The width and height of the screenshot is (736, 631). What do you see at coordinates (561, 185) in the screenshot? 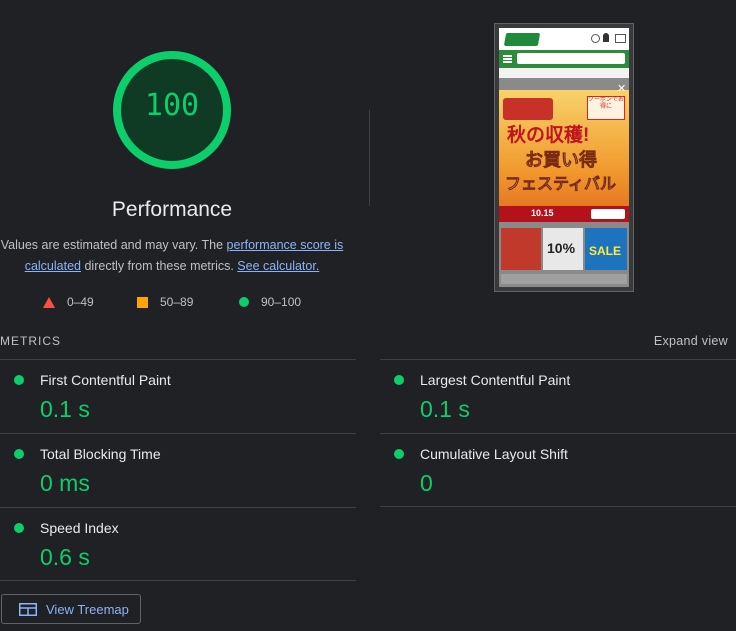
I see `banner-title-3: フェスティバル` at bounding box center [561, 185].